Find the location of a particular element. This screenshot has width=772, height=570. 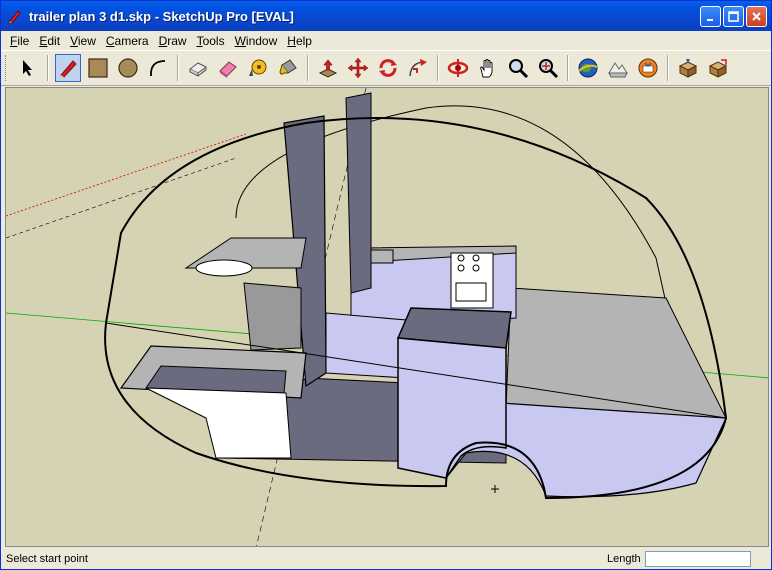

zoom-extents-icon is located at coordinates (549, 69).